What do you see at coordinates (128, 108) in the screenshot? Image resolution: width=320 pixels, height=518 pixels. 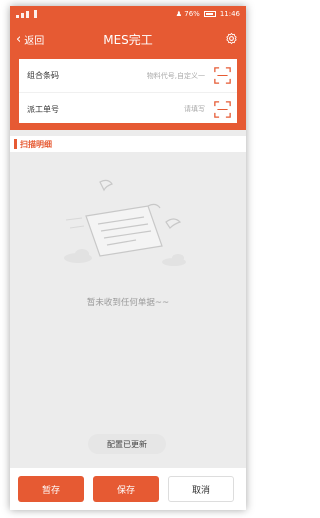 I see `dispatch-row: 派工单号 请填写` at bounding box center [128, 108].